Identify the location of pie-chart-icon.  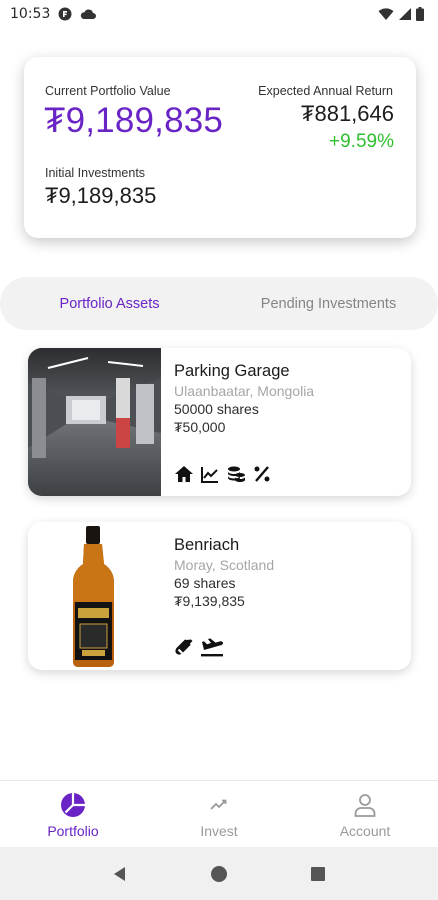
(73, 805).